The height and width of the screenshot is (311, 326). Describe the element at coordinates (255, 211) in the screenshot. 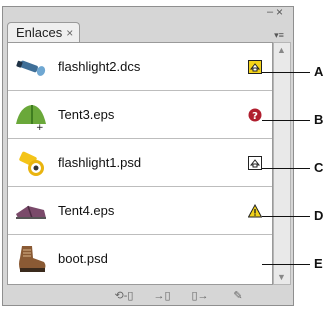

I see `warning-icon` at that location.